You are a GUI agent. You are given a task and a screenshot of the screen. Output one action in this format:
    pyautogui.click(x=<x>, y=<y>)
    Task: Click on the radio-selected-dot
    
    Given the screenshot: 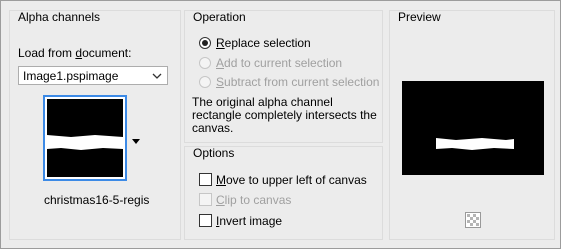 What is the action you would take?
    pyautogui.click(x=205, y=43)
    